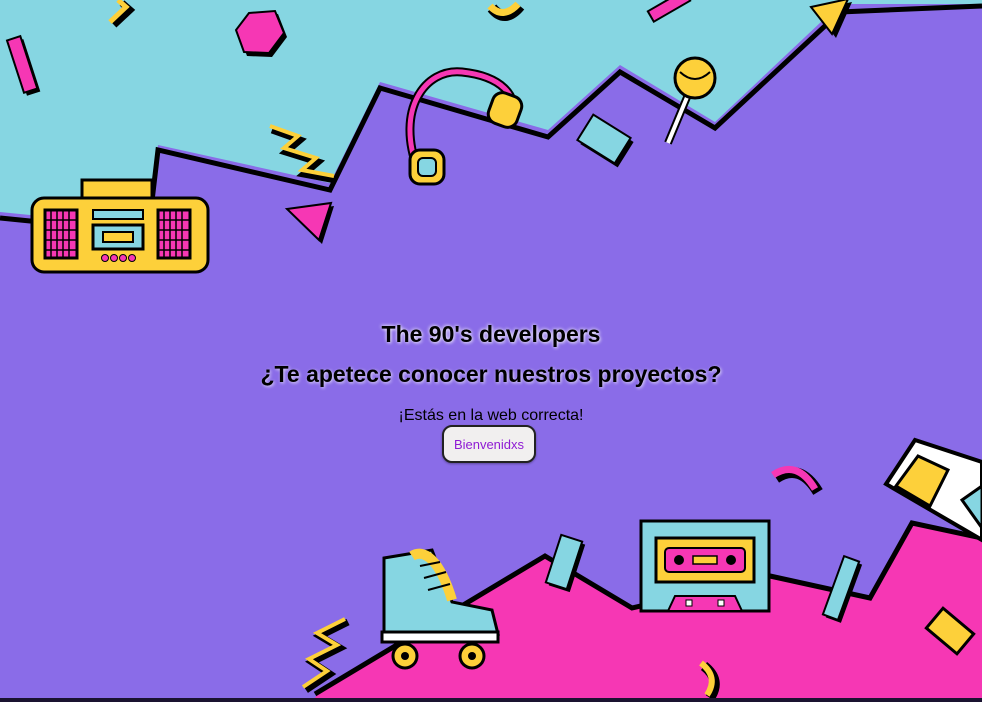 This screenshot has width=982, height=702. Describe the element at coordinates (705, 566) in the screenshot. I see `cassette-tape-icon` at that location.